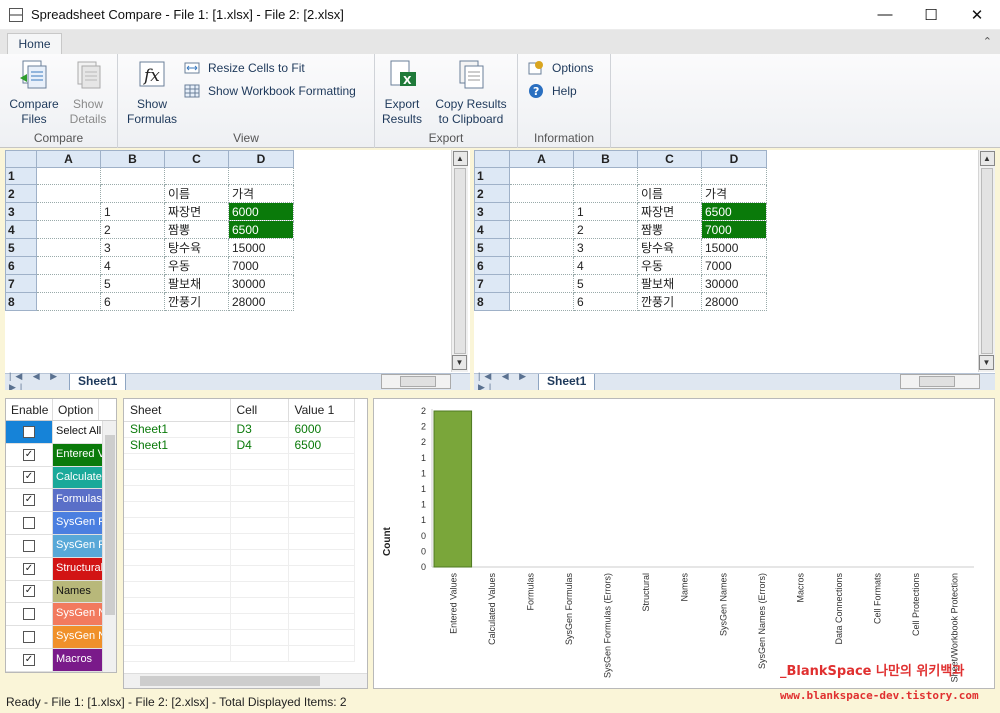 This screenshot has width=1000, height=713. What do you see at coordinates (605, 211) in the screenshot?
I see `grid-cell: 1` at bounding box center [605, 211].